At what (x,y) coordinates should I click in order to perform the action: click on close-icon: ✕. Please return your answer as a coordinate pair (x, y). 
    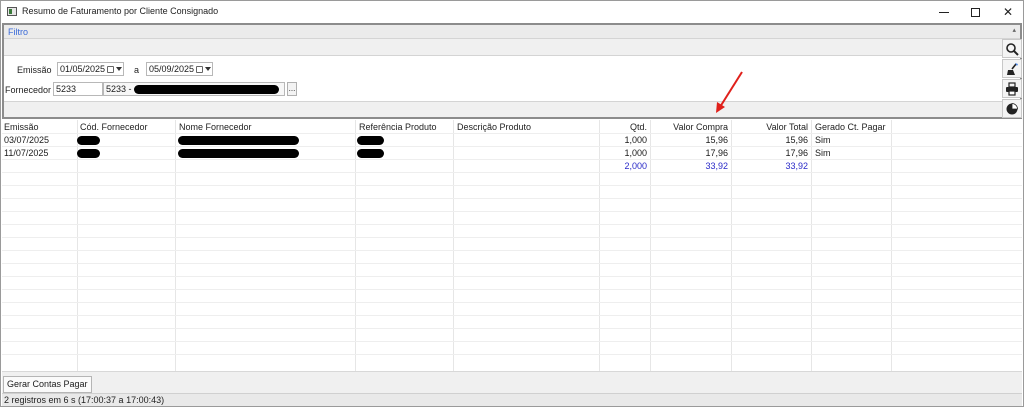
    Looking at the image, I should click on (1008, 12).